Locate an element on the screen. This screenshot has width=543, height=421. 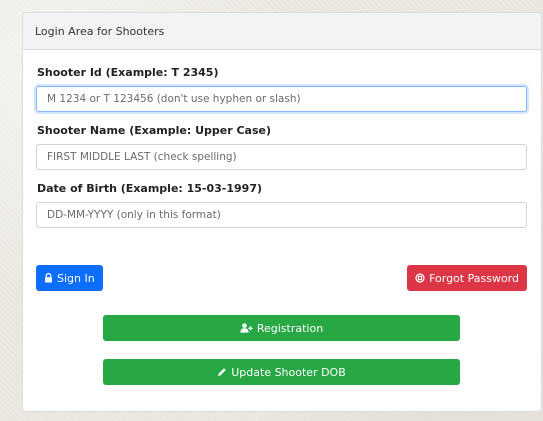
forgot-password-label: Forgot Password is located at coordinates (474, 278).